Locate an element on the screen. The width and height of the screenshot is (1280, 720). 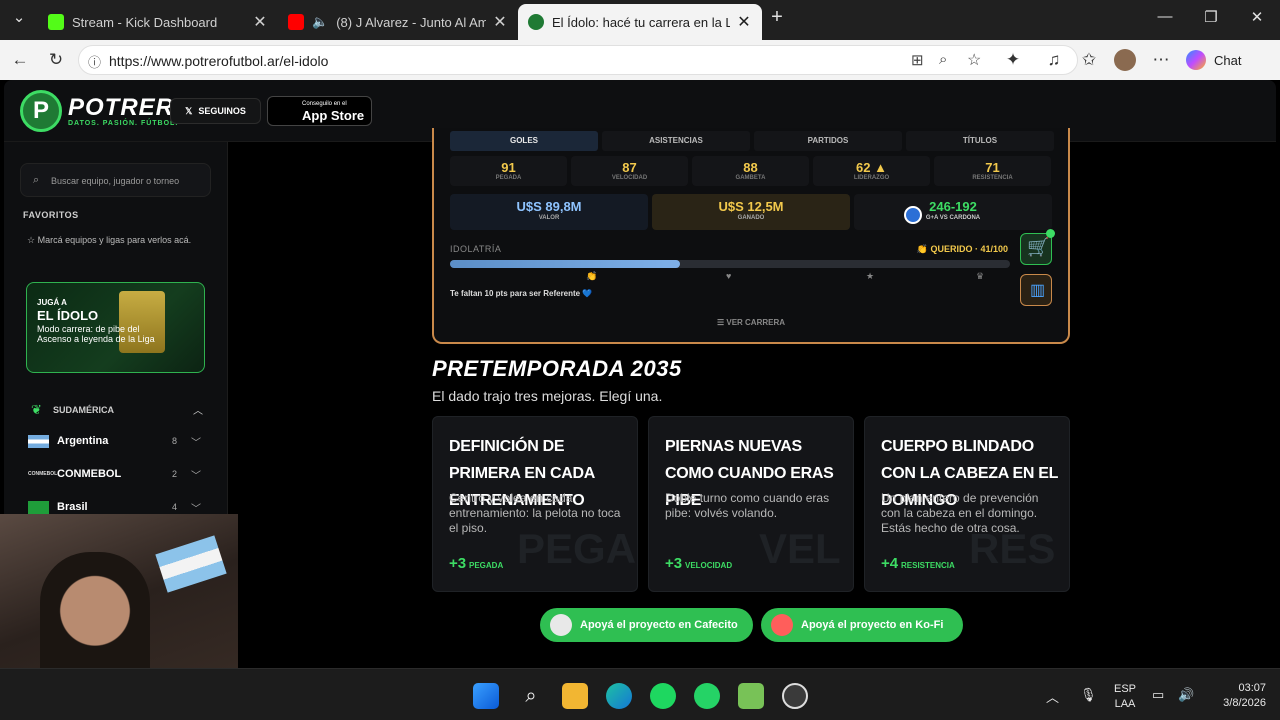
idolatry-progress-bar is located at coordinates (730, 264).